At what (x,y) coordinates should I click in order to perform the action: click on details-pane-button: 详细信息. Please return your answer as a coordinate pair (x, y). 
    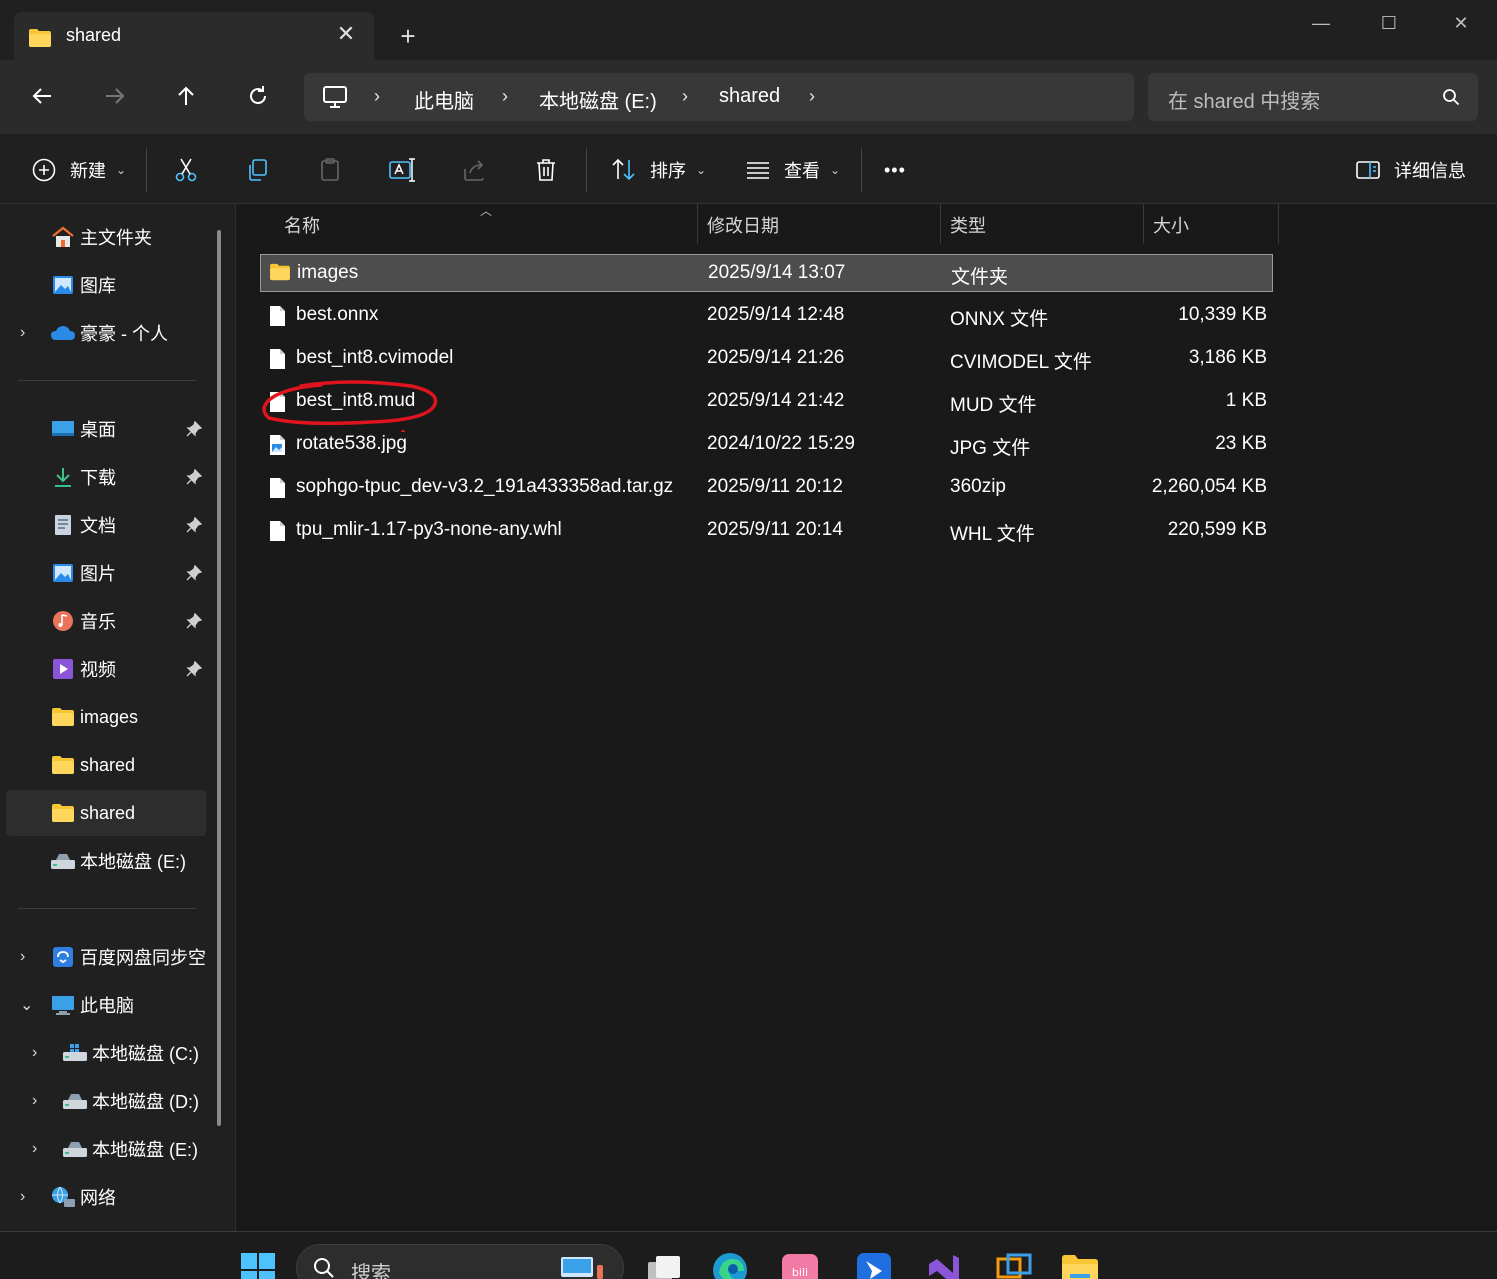
    Looking at the image, I should click on (1408, 170).